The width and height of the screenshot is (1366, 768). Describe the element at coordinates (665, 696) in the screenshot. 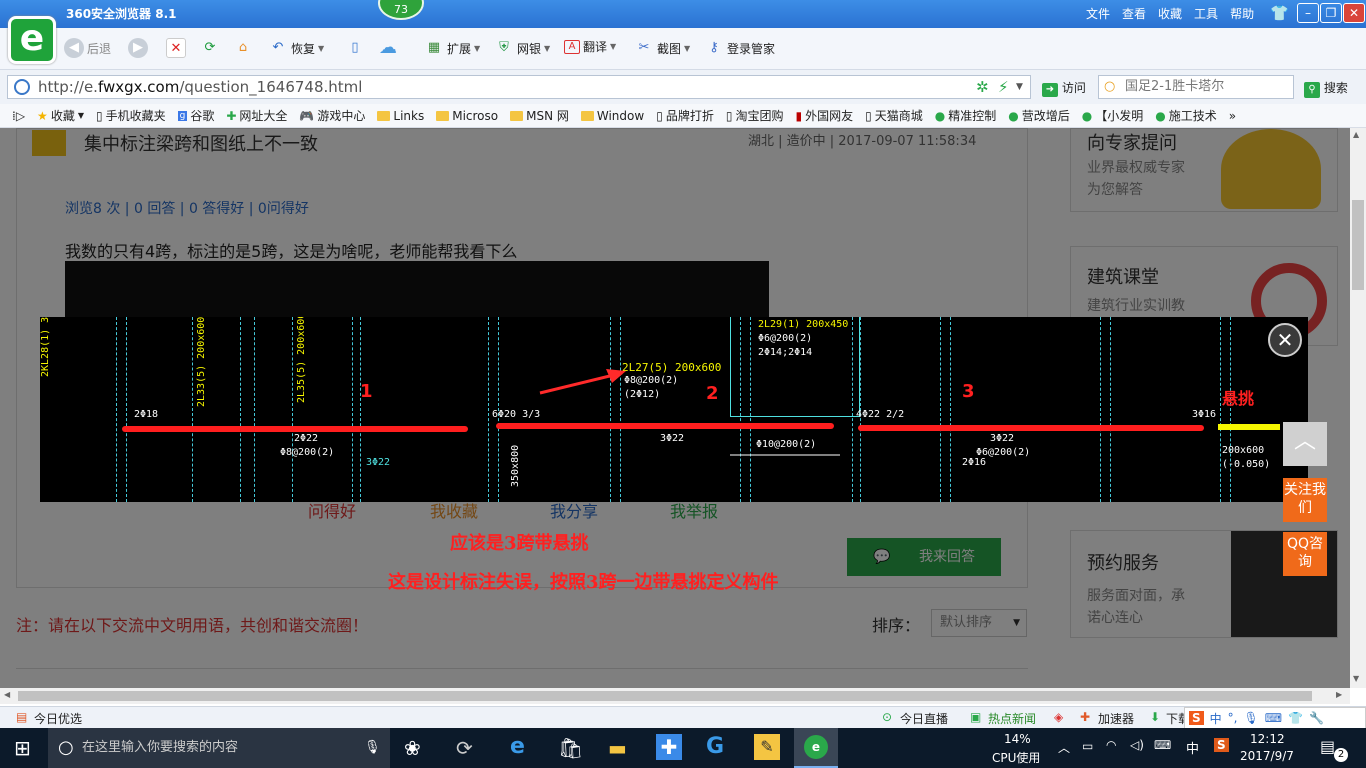

I see `h-scrollbar-thumb` at that location.